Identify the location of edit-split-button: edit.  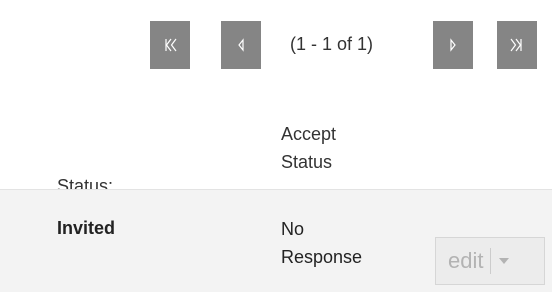
(490, 261).